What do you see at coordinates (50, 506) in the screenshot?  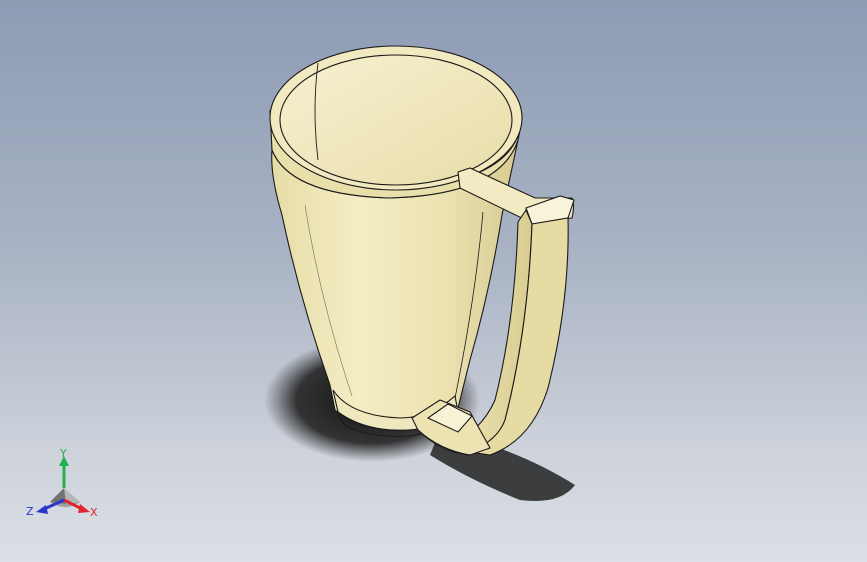 I see `axis-z-arrow-icon` at bounding box center [50, 506].